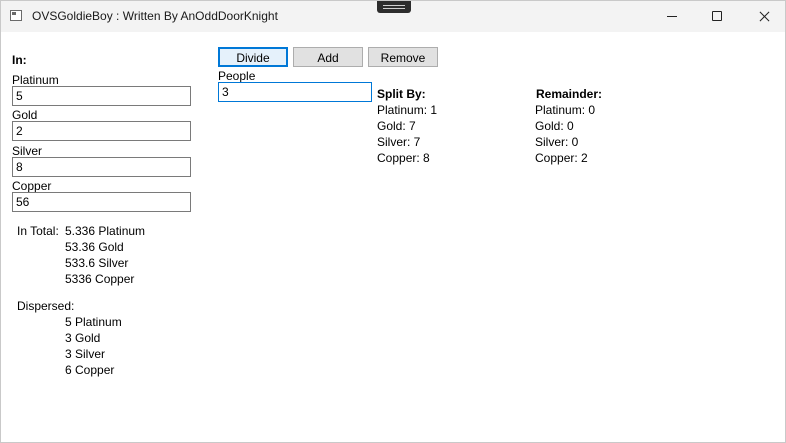 This screenshot has height=443, width=786. I want to click on split-by-heading: Split By:, so click(401, 94).